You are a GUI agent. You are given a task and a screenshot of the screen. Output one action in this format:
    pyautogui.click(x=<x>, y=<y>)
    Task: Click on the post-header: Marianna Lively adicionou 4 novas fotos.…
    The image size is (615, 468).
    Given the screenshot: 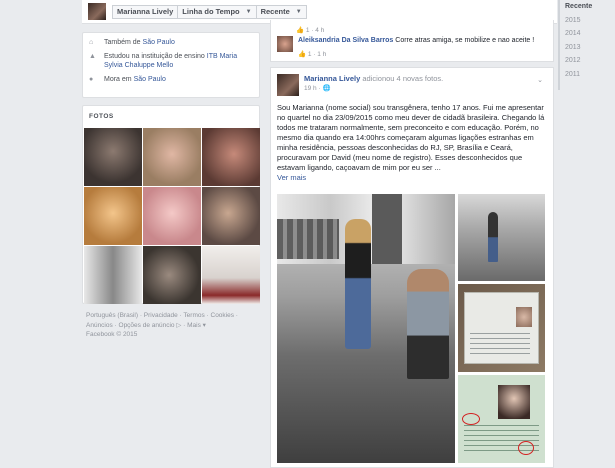 What is the action you would take?
    pyautogui.click(x=360, y=85)
    